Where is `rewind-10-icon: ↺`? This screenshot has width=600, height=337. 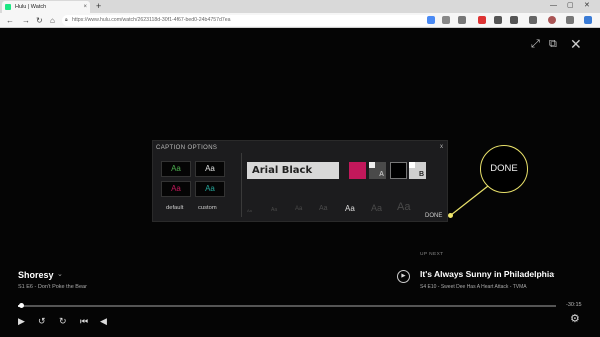
rewind-10-icon: ↺ is located at coordinates (42, 321).